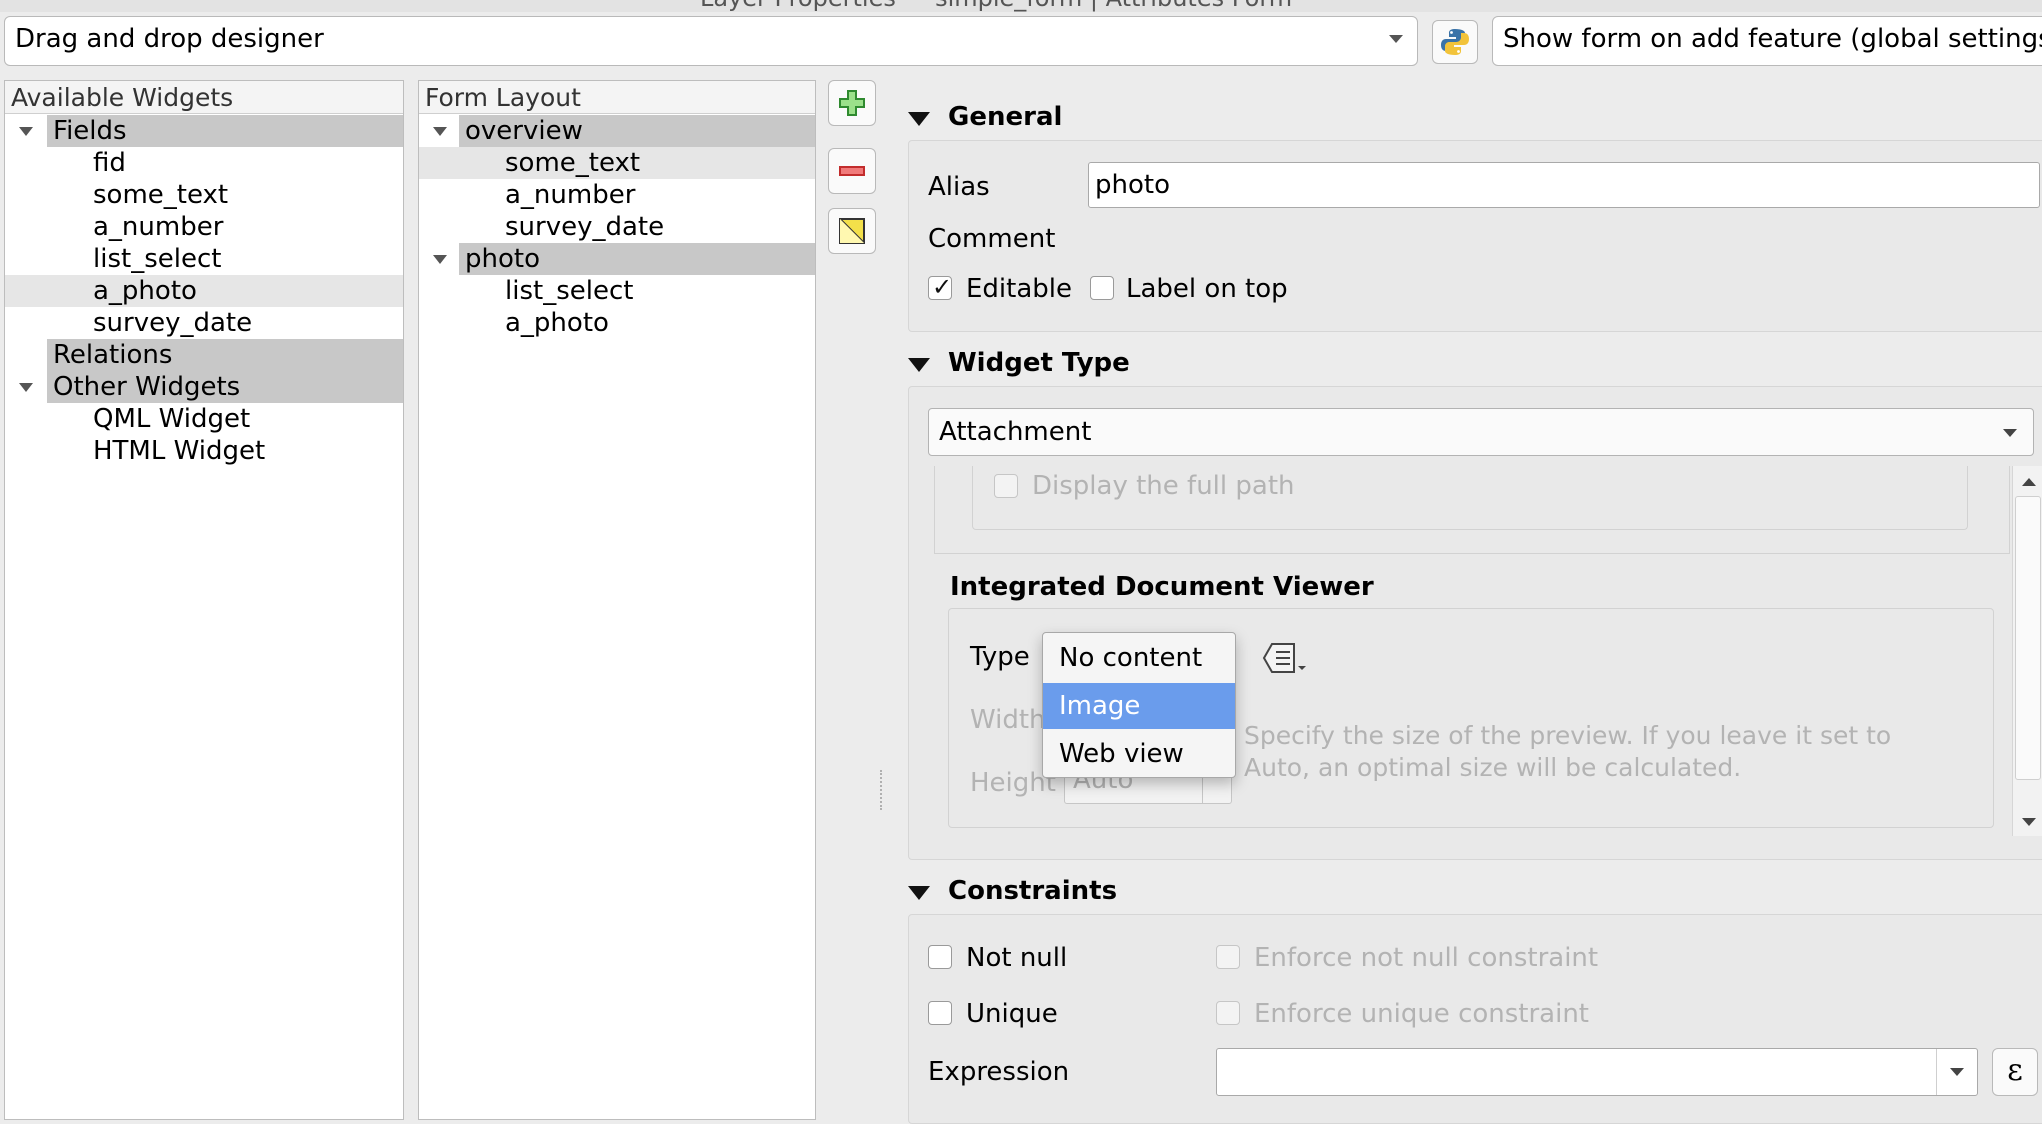 Image resolution: width=2042 pixels, height=1124 pixels. I want to click on document-viewer-title: Integrated Document Viewer, so click(1162, 587).